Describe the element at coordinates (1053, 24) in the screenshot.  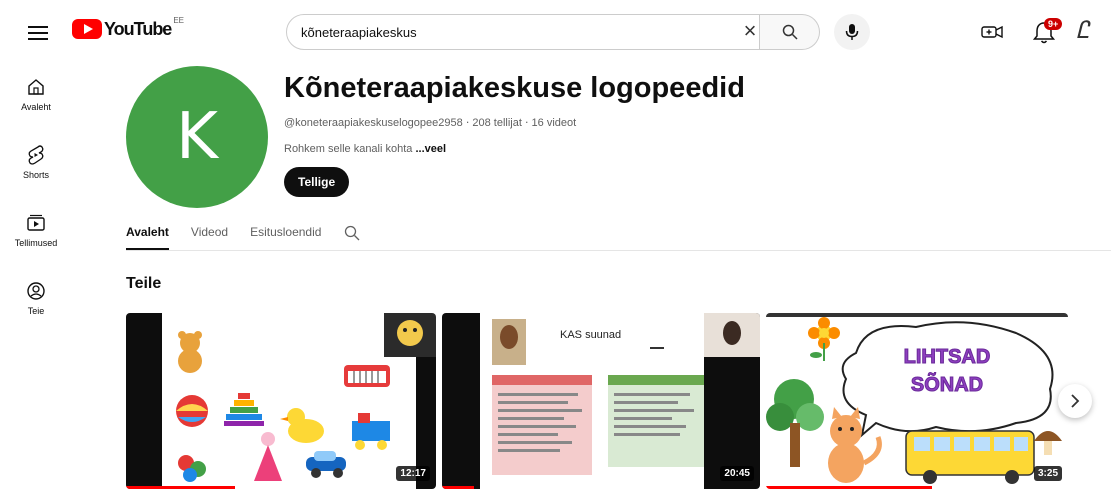
I see `notification-badge: 9+` at that location.